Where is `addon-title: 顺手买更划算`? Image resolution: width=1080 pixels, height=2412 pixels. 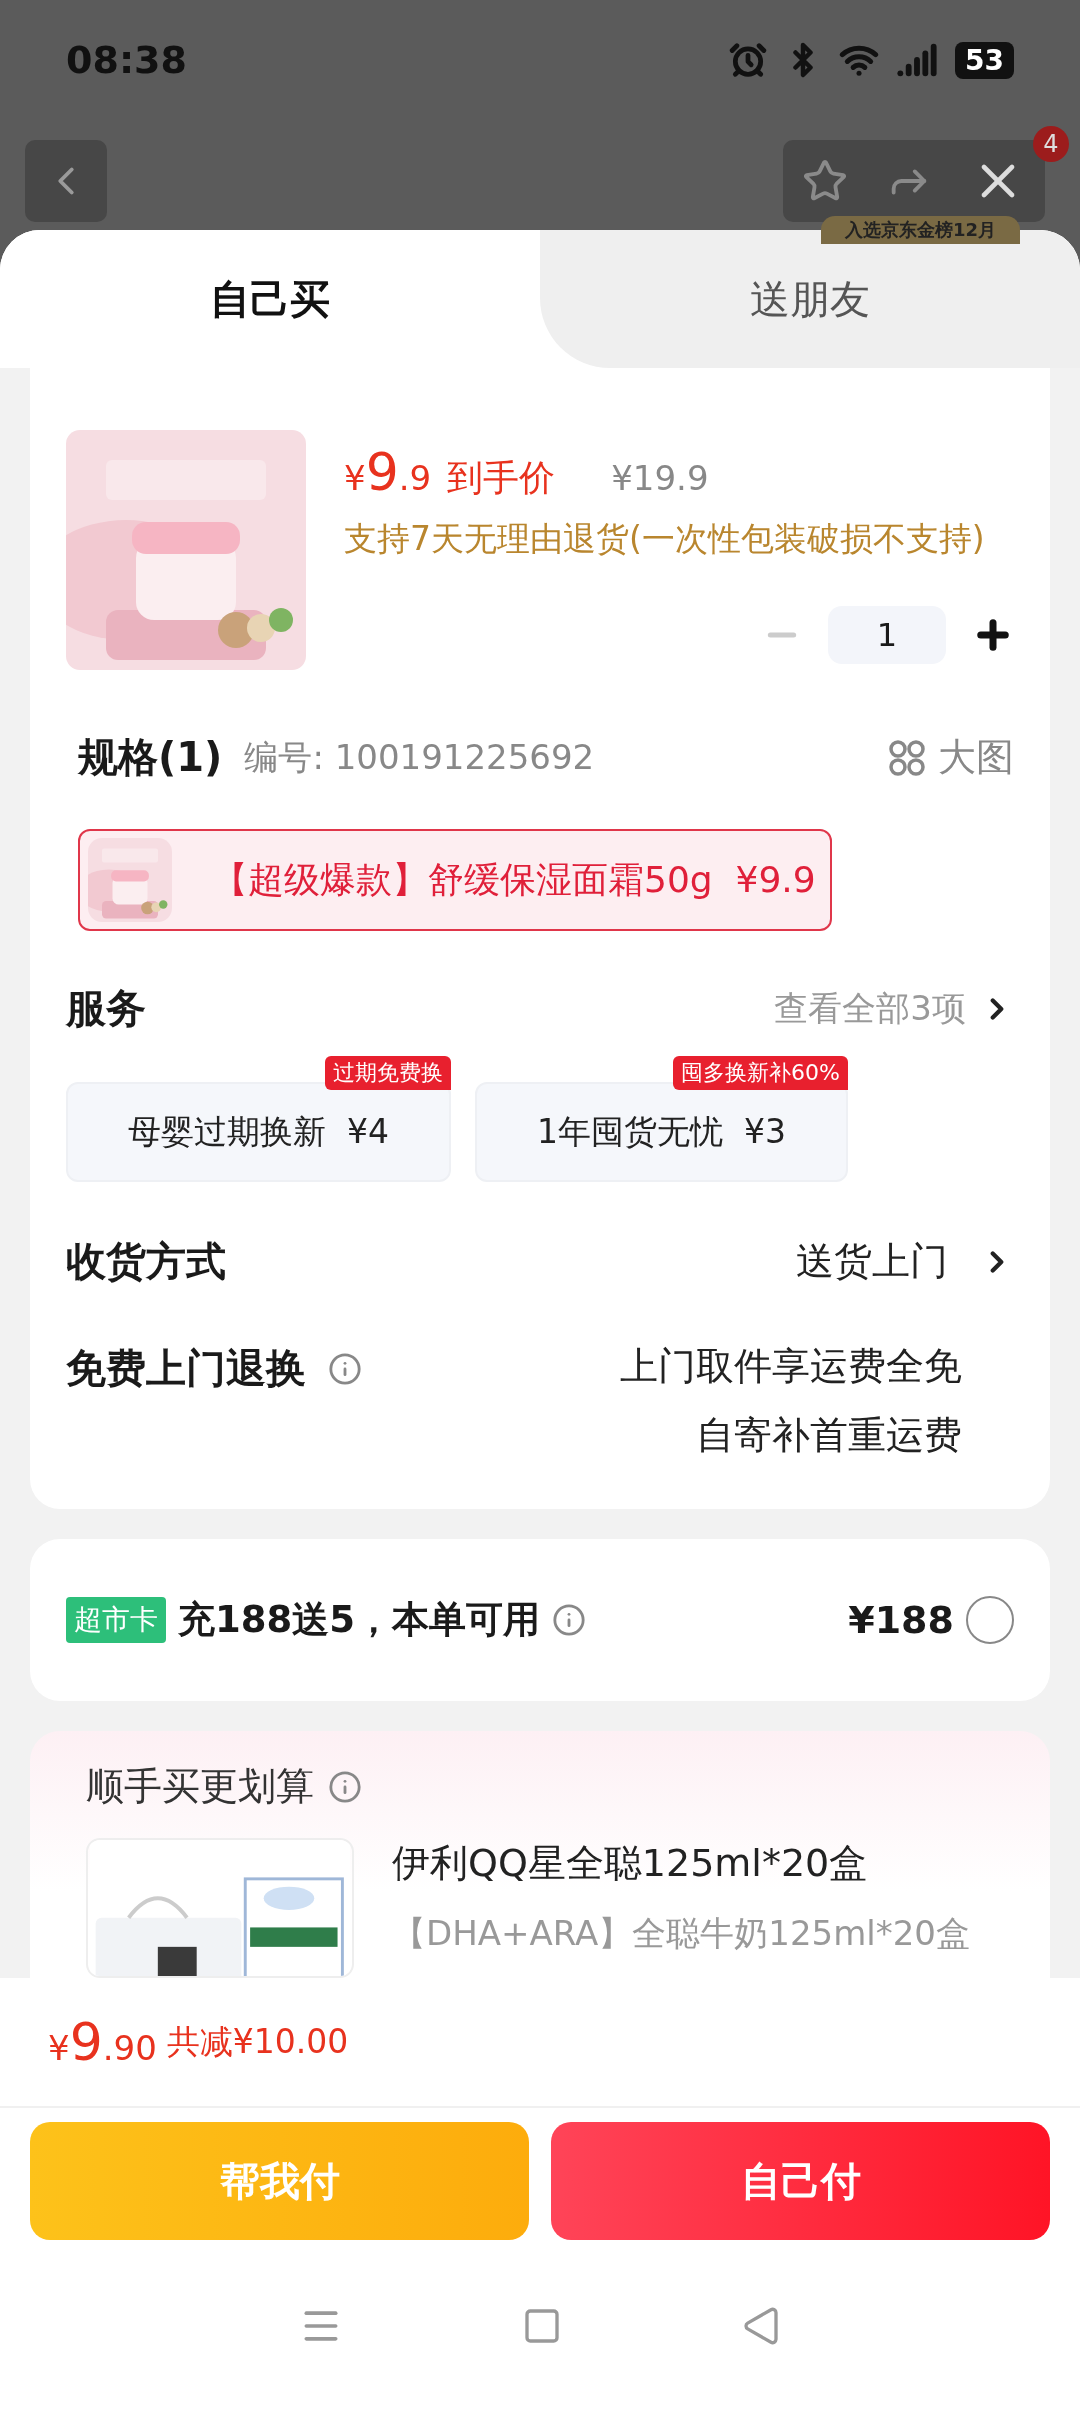
addon-title: 顺手买更划算 is located at coordinates (200, 1786).